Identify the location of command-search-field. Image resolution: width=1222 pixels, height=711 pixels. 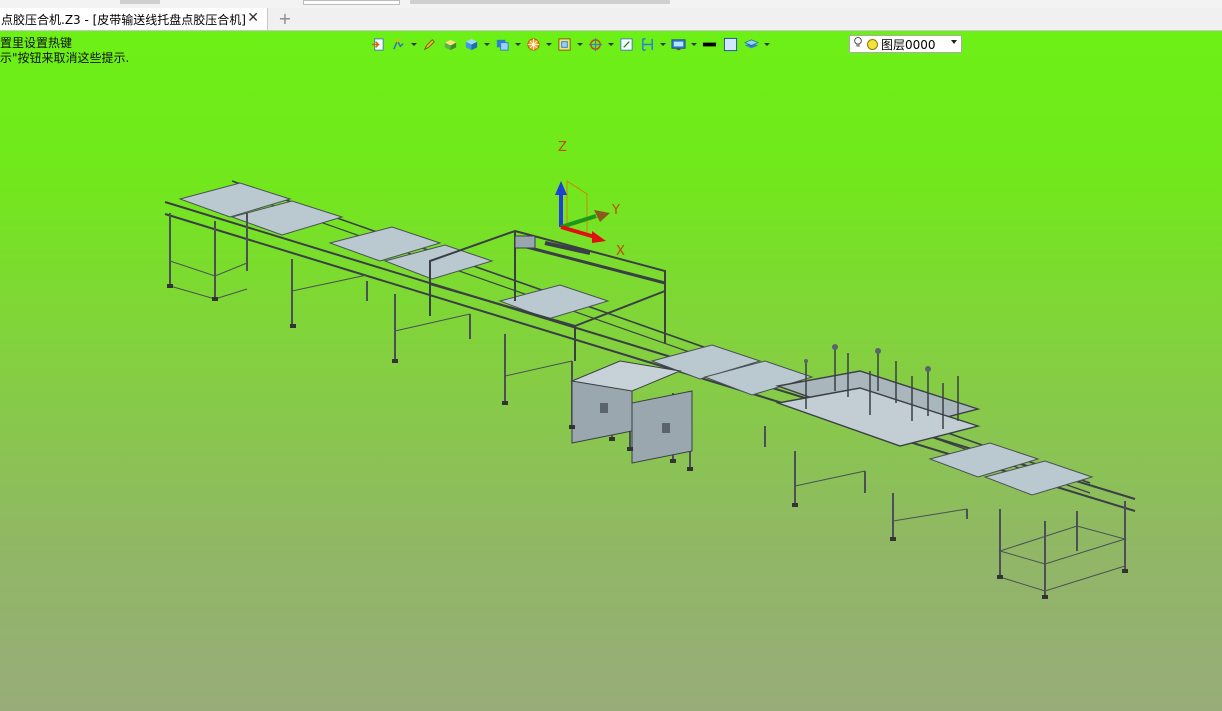
(351, 2).